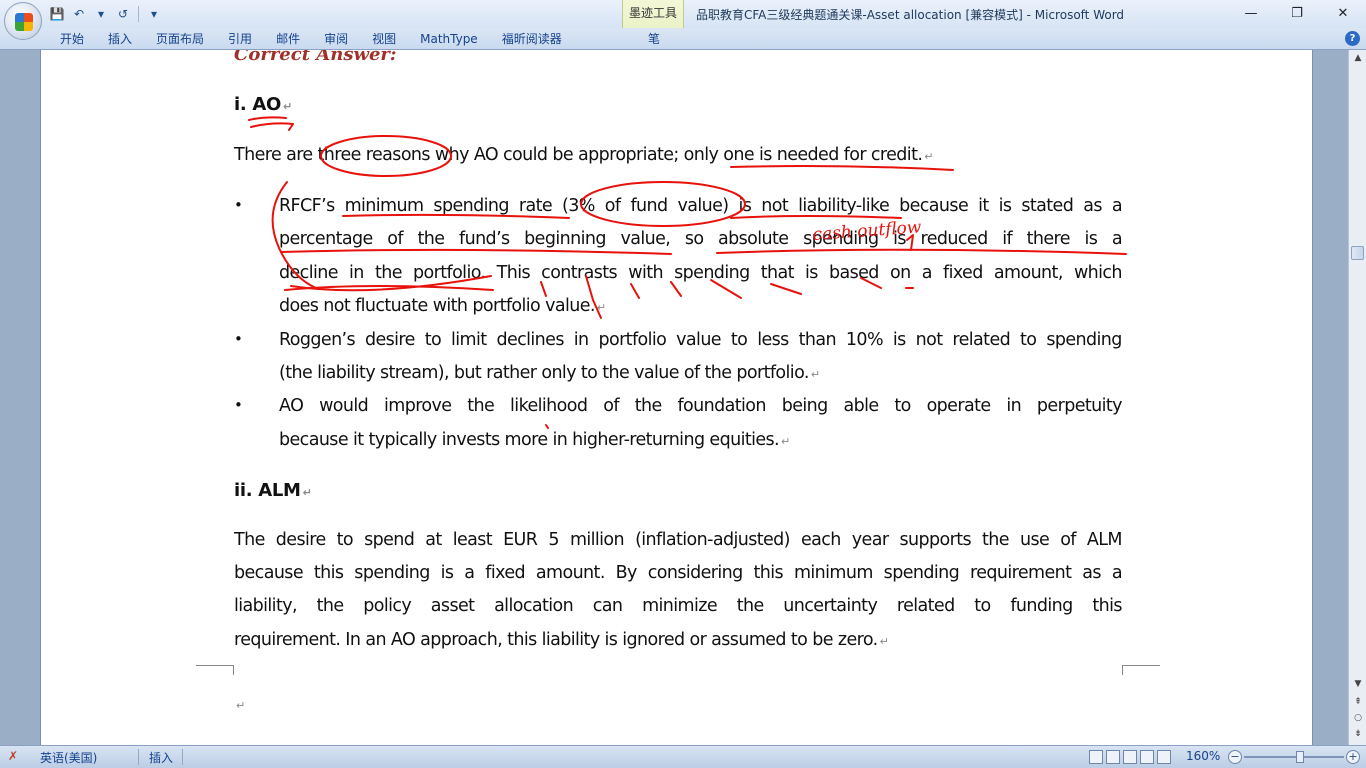  Describe the element at coordinates (900, 273) in the screenshot. I see `word: on` at that location.